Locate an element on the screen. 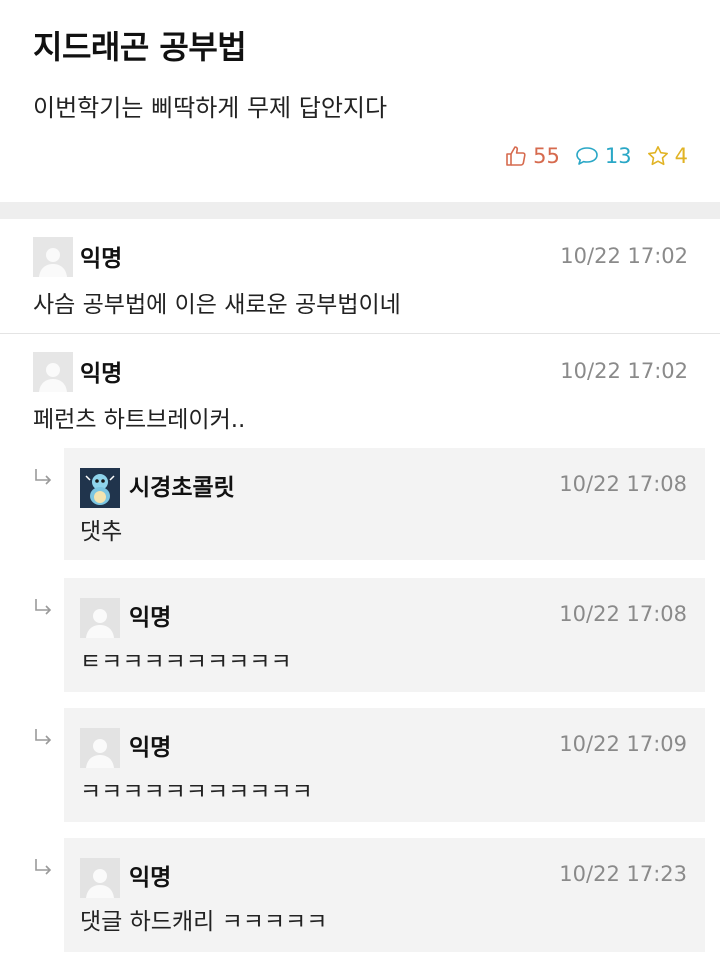 This screenshot has width=720, height=968. section-divider is located at coordinates (360, 210).